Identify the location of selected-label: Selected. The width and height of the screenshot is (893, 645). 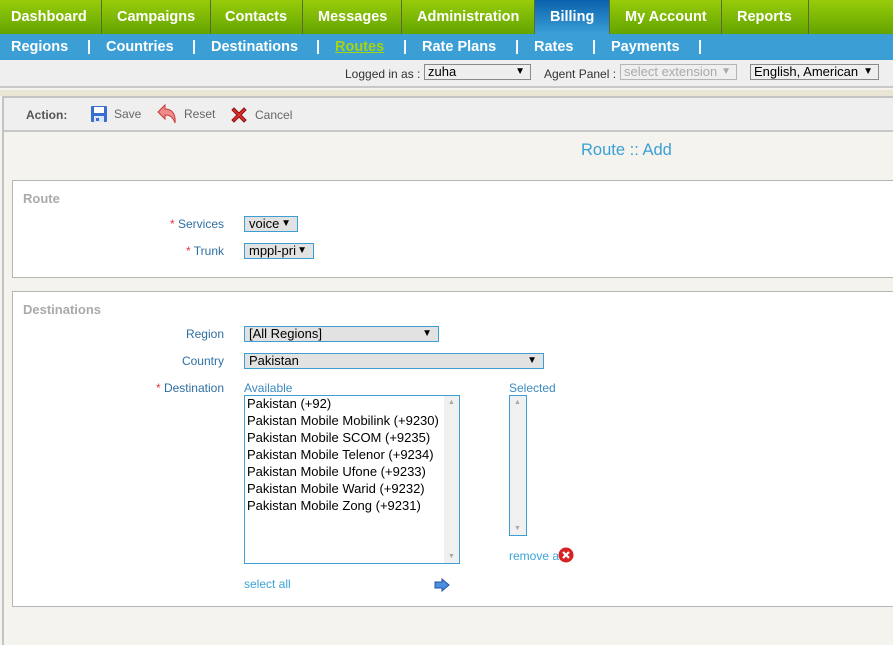
(532, 388).